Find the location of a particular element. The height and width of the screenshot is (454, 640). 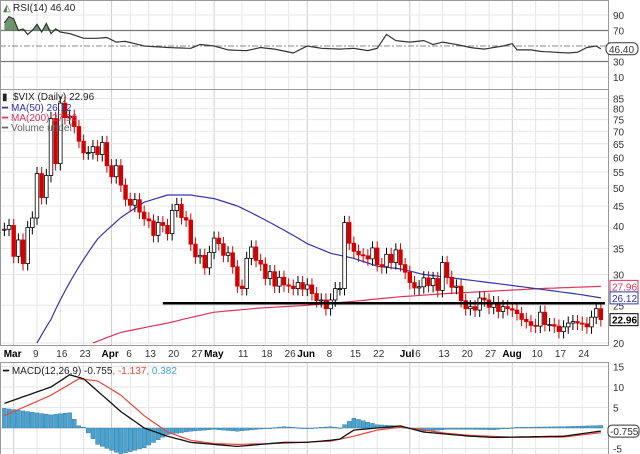

price-tick-label: 40 is located at coordinates (619, 227).